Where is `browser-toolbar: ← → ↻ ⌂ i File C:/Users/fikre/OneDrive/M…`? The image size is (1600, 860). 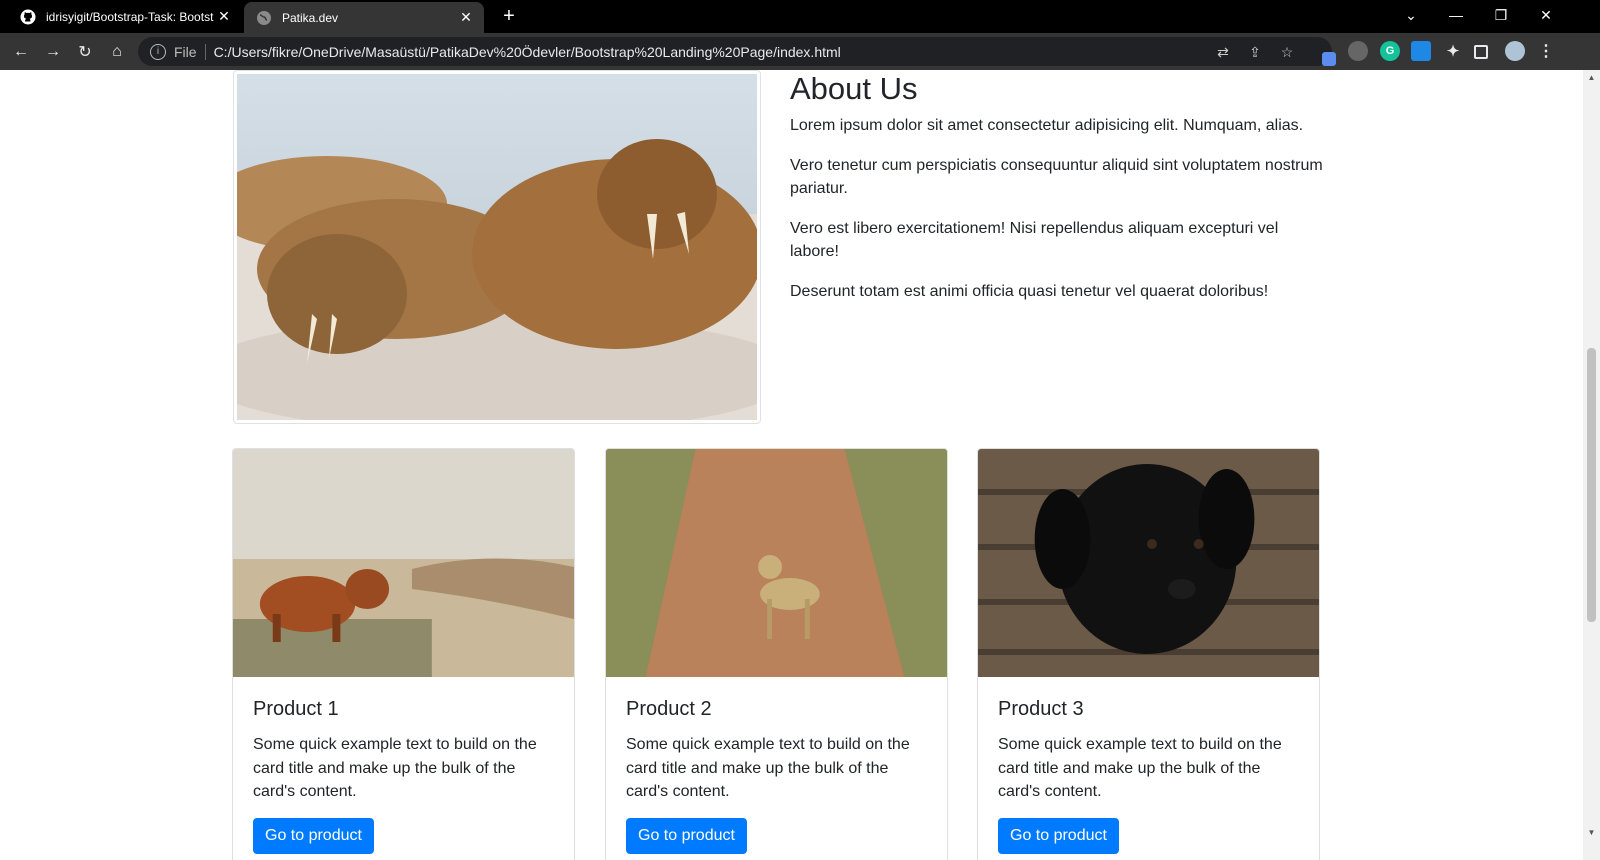
browser-toolbar: ← → ↻ ⌂ i File C:/Users/fikre/OneDrive/M… is located at coordinates (800, 51).